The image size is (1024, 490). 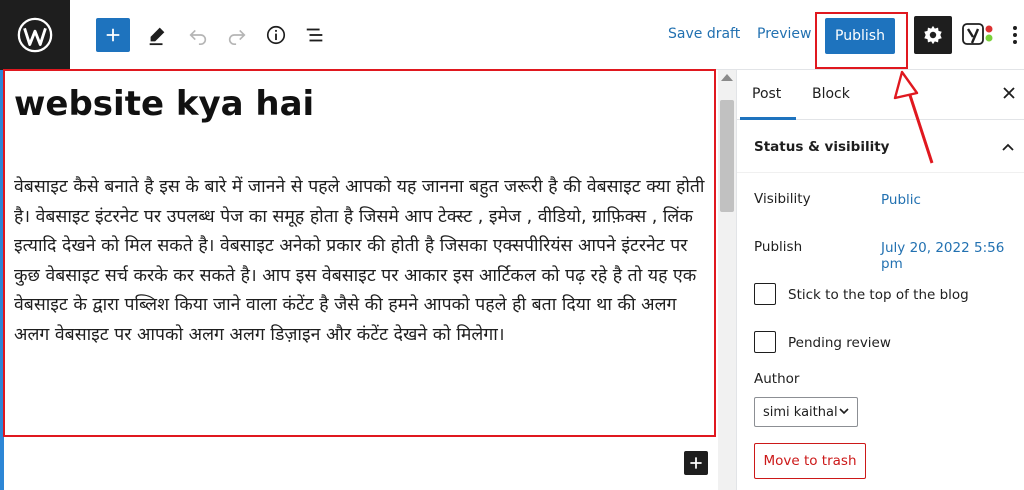 I want to click on details-button, so click(x=276, y=35).